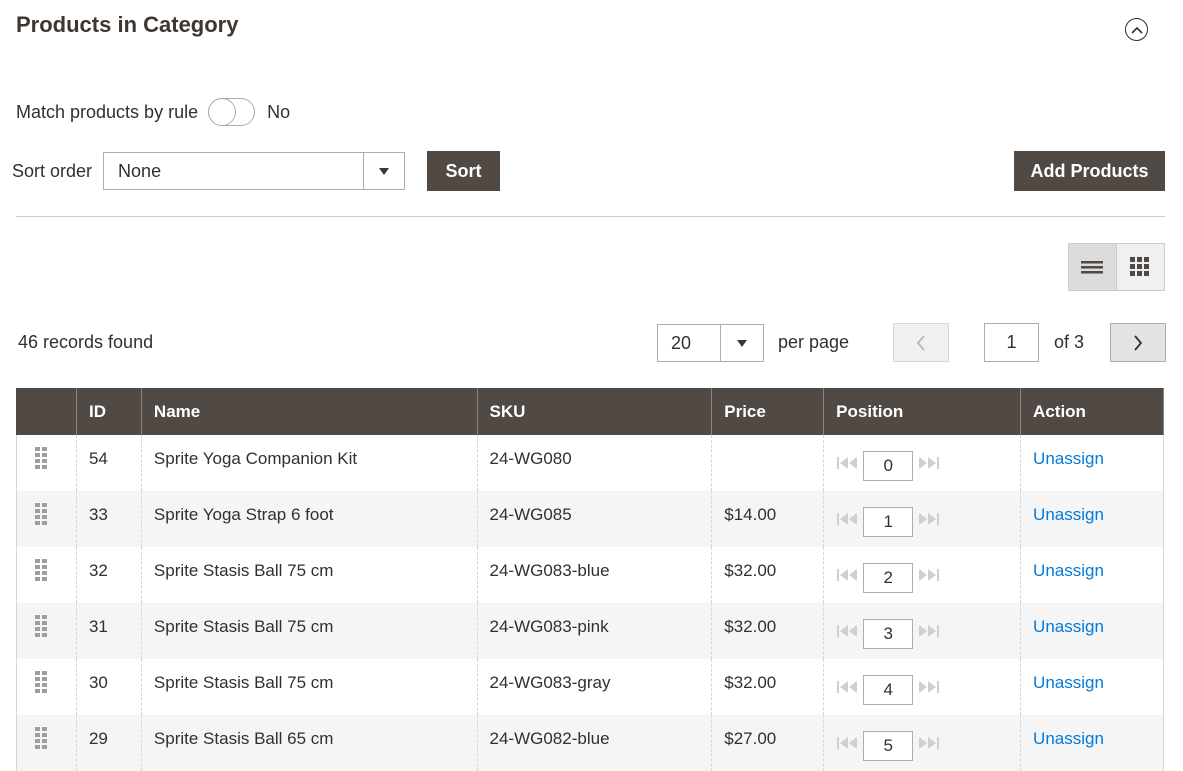 The image size is (1183, 771). What do you see at coordinates (153, 112) in the screenshot?
I see `match-rule-row: Match products by rule No` at bounding box center [153, 112].